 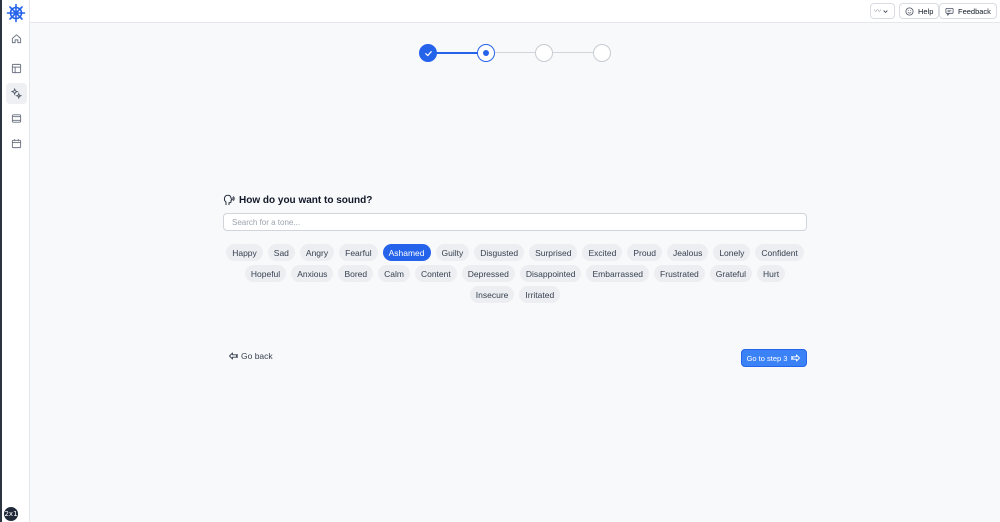 What do you see at coordinates (732, 252) in the screenshot?
I see `tone-chip-lonely: Lonely` at bounding box center [732, 252].